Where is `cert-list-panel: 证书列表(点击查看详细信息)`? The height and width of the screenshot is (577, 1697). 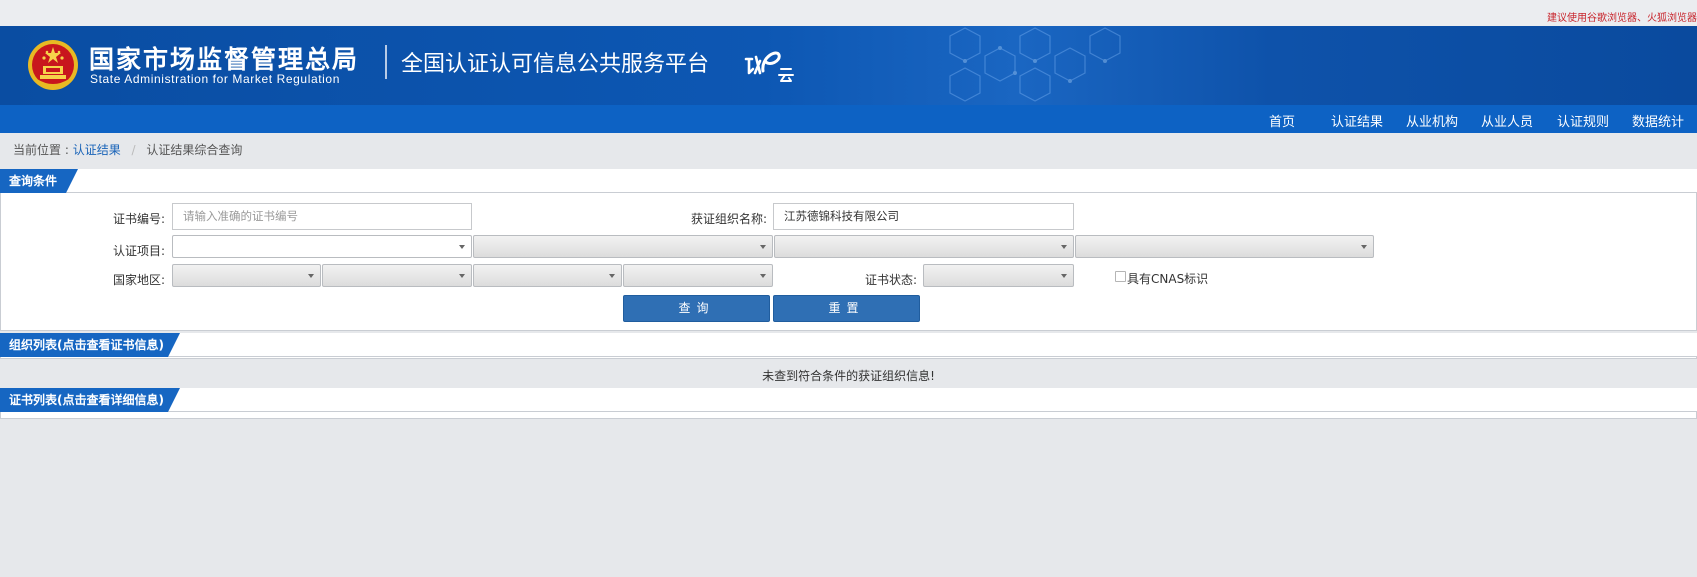 cert-list-panel: 证书列表(点击查看详细信息) is located at coordinates (848, 403).